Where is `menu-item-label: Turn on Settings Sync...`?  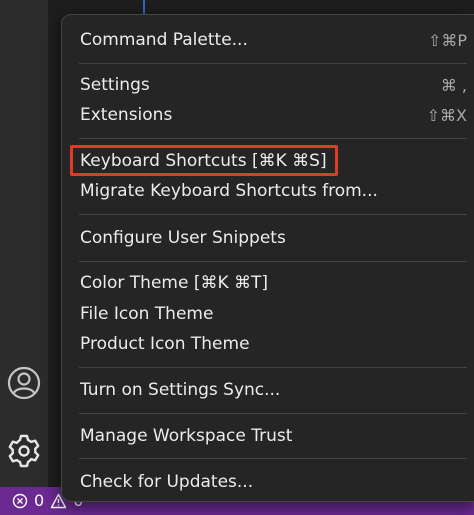 menu-item-label: Turn on Settings Sync... is located at coordinates (180, 390).